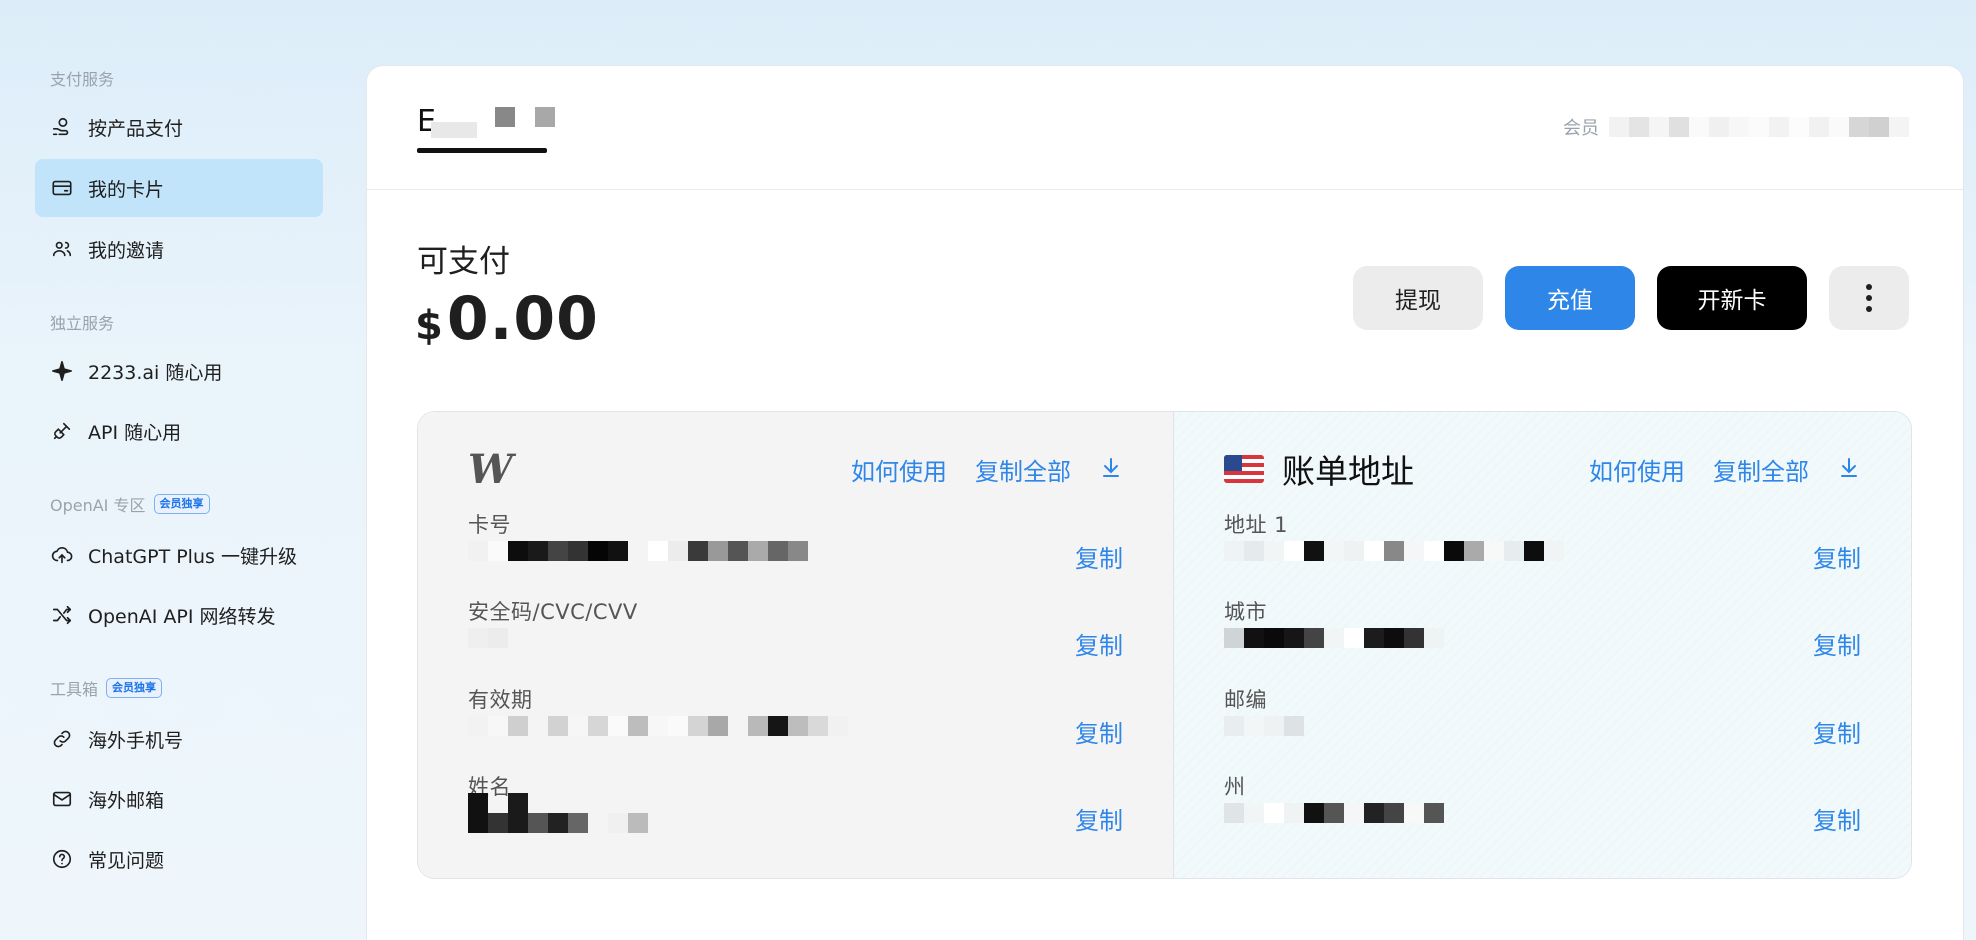 The height and width of the screenshot is (940, 1976). I want to click on section-label-pay: 支付服务, so click(82, 79).